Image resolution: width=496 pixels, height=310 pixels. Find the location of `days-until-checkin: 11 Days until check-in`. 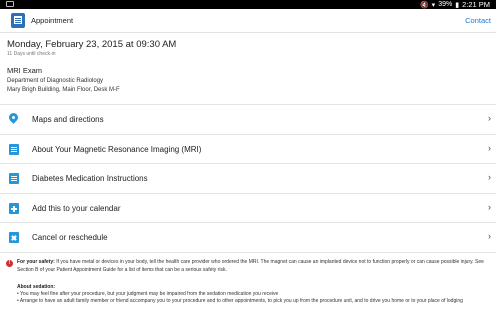

days-until-checkin: 11 Days until check-in is located at coordinates (31, 54).